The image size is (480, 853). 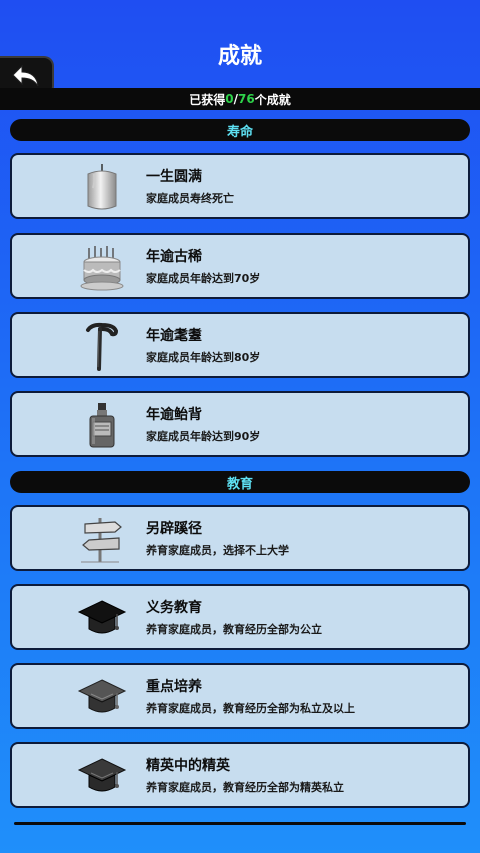 I want to click on achievement-card: 义务教育 养育家庭成员，教育经历全部为公立, so click(x=240, y=617).